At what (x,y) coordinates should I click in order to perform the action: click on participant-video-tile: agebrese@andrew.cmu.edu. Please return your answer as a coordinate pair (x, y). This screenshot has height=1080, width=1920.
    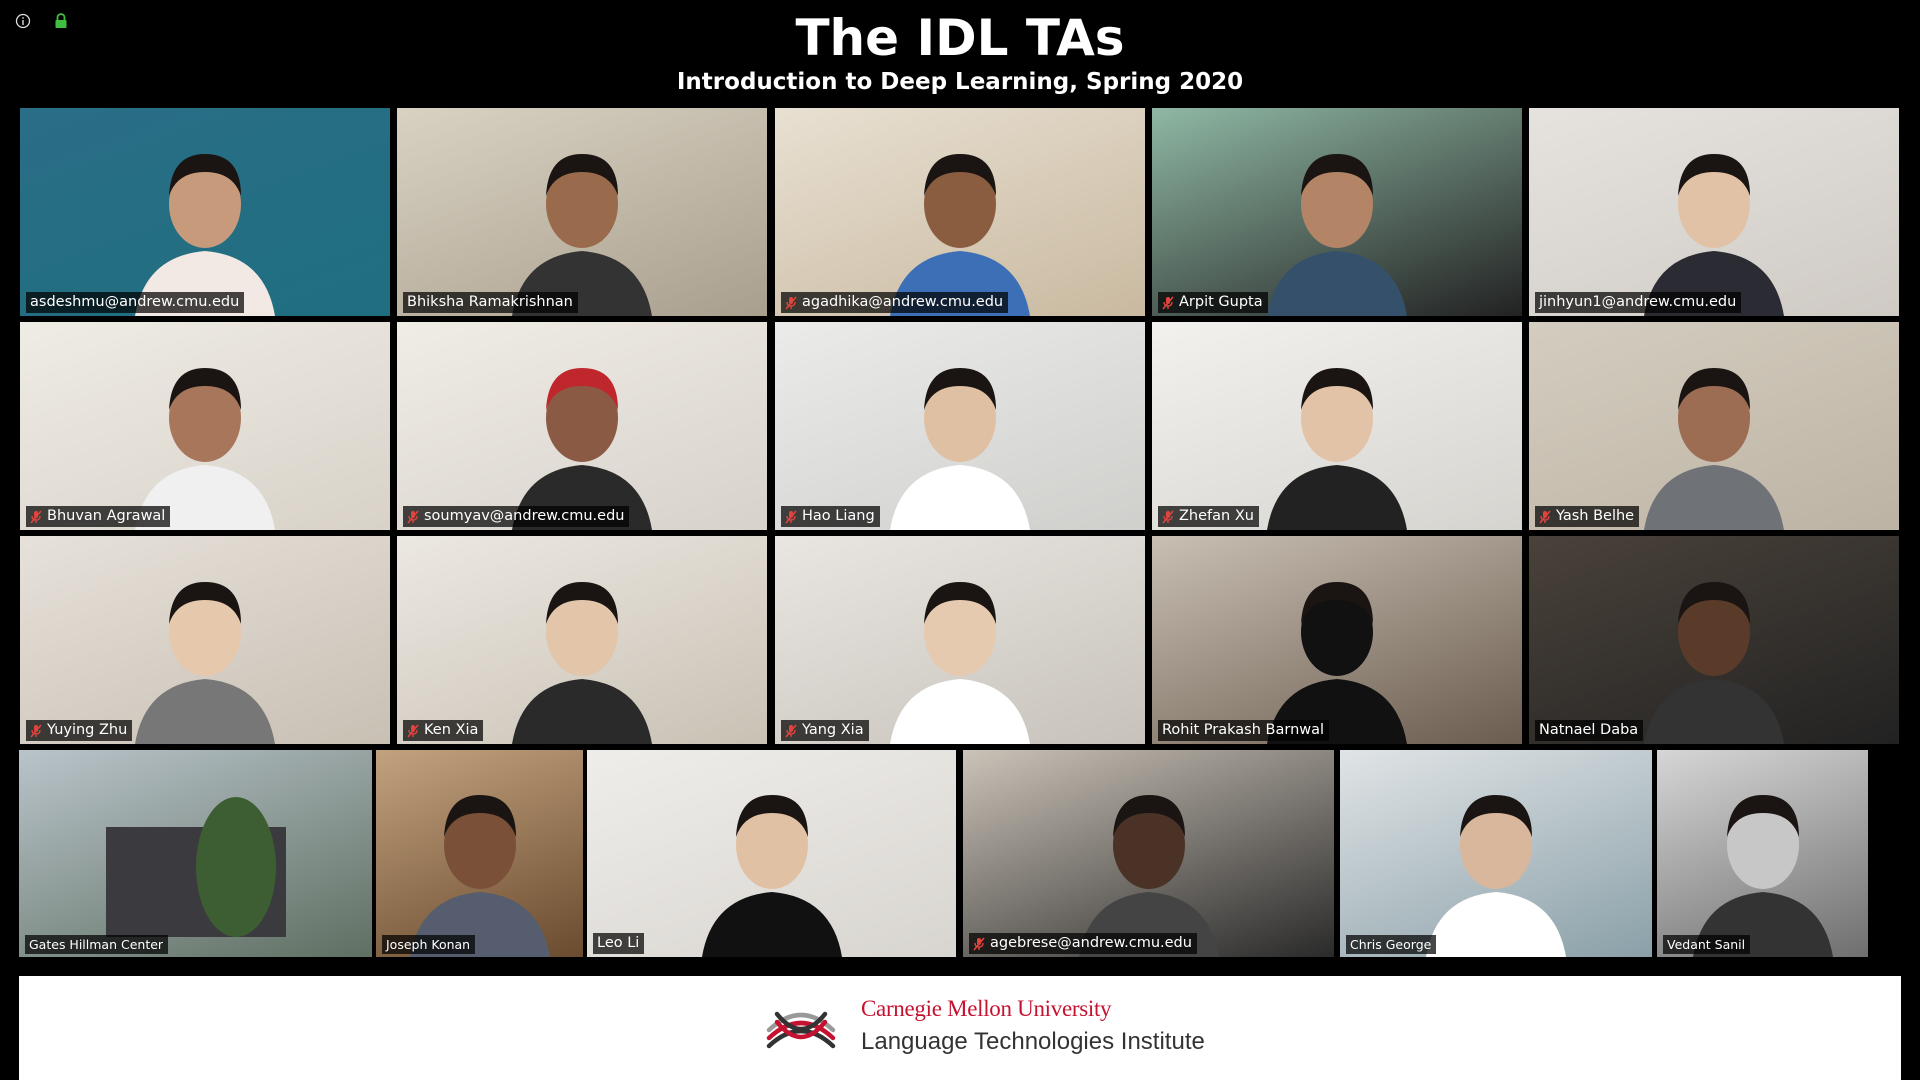
    Looking at the image, I should click on (1148, 853).